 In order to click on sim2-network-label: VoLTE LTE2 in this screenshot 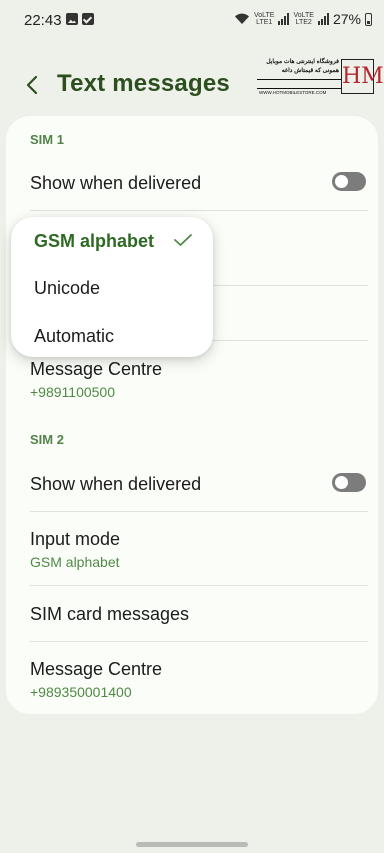, I will do `click(303, 19)`.